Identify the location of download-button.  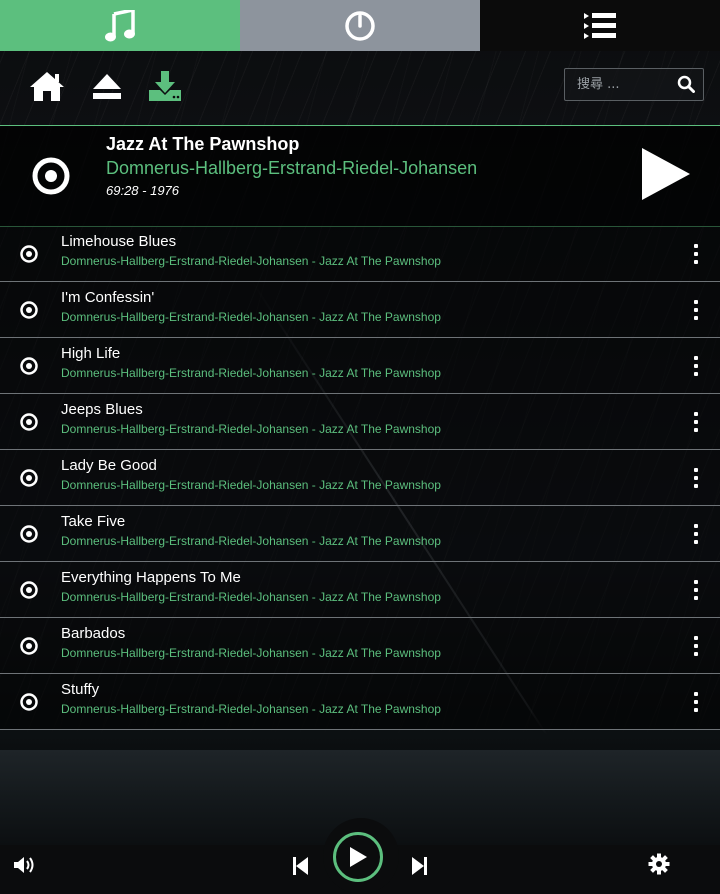
(165, 86).